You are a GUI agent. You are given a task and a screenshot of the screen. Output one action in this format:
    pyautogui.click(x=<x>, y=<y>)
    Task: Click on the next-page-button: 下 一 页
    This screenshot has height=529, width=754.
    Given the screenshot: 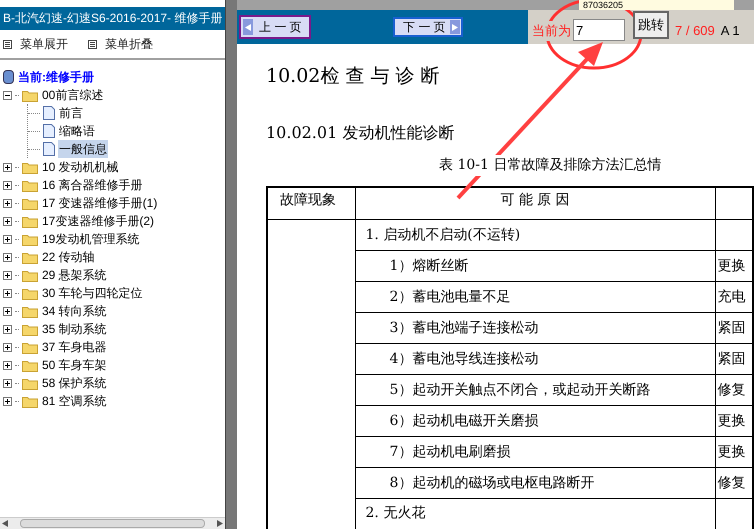 What is the action you would take?
    pyautogui.click(x=428, y=27)
    